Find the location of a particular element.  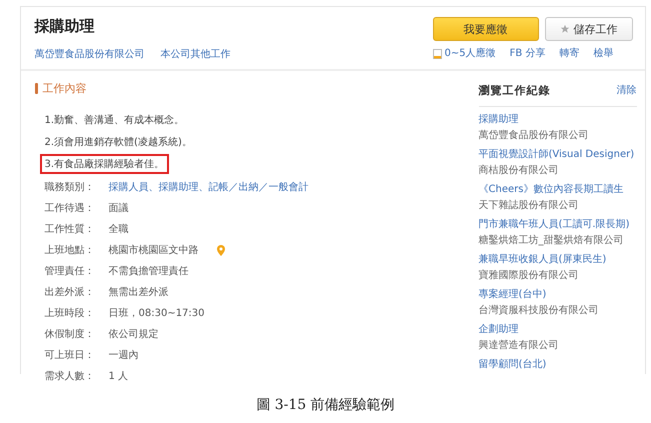

field-label: 管理責任： is located at coordinates (69, 271).